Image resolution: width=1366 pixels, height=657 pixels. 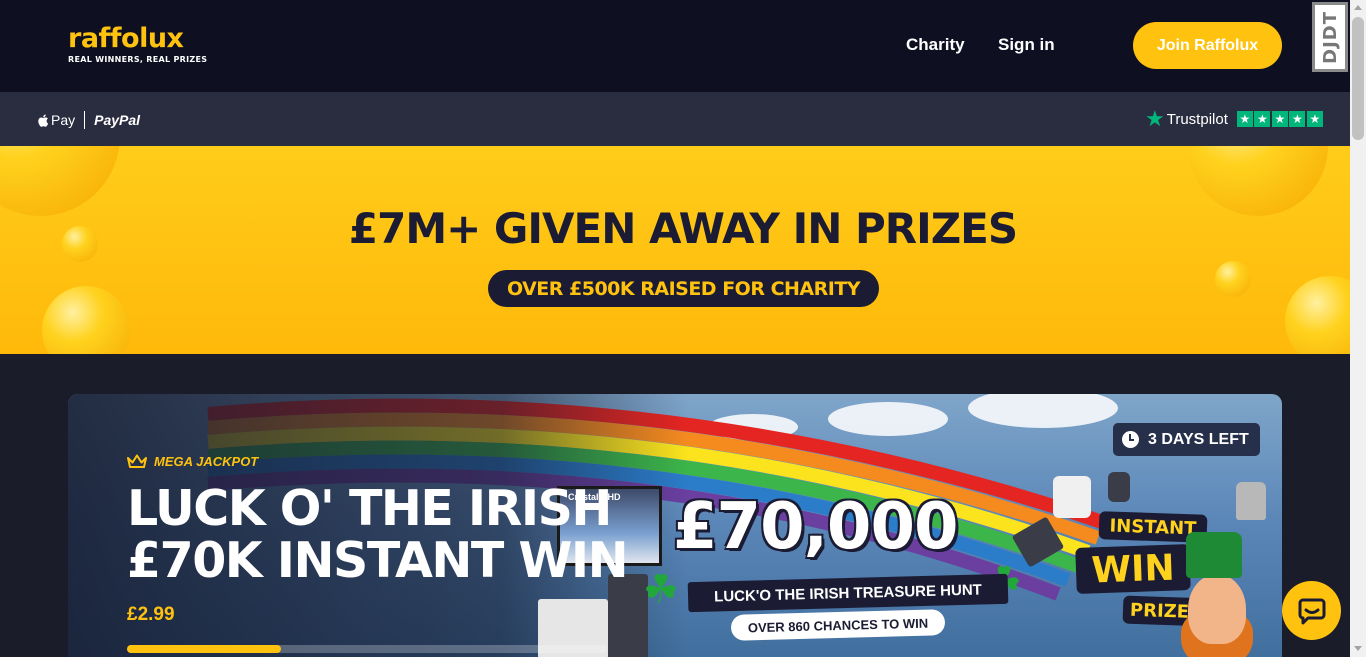 I want to click on progress-fill, so click(x=204, y=649).